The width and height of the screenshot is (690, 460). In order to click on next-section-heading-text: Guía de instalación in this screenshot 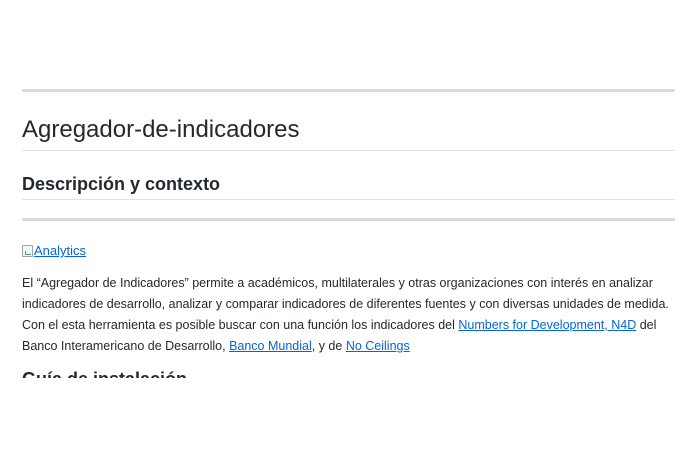, I will do `click(348, 372)`.